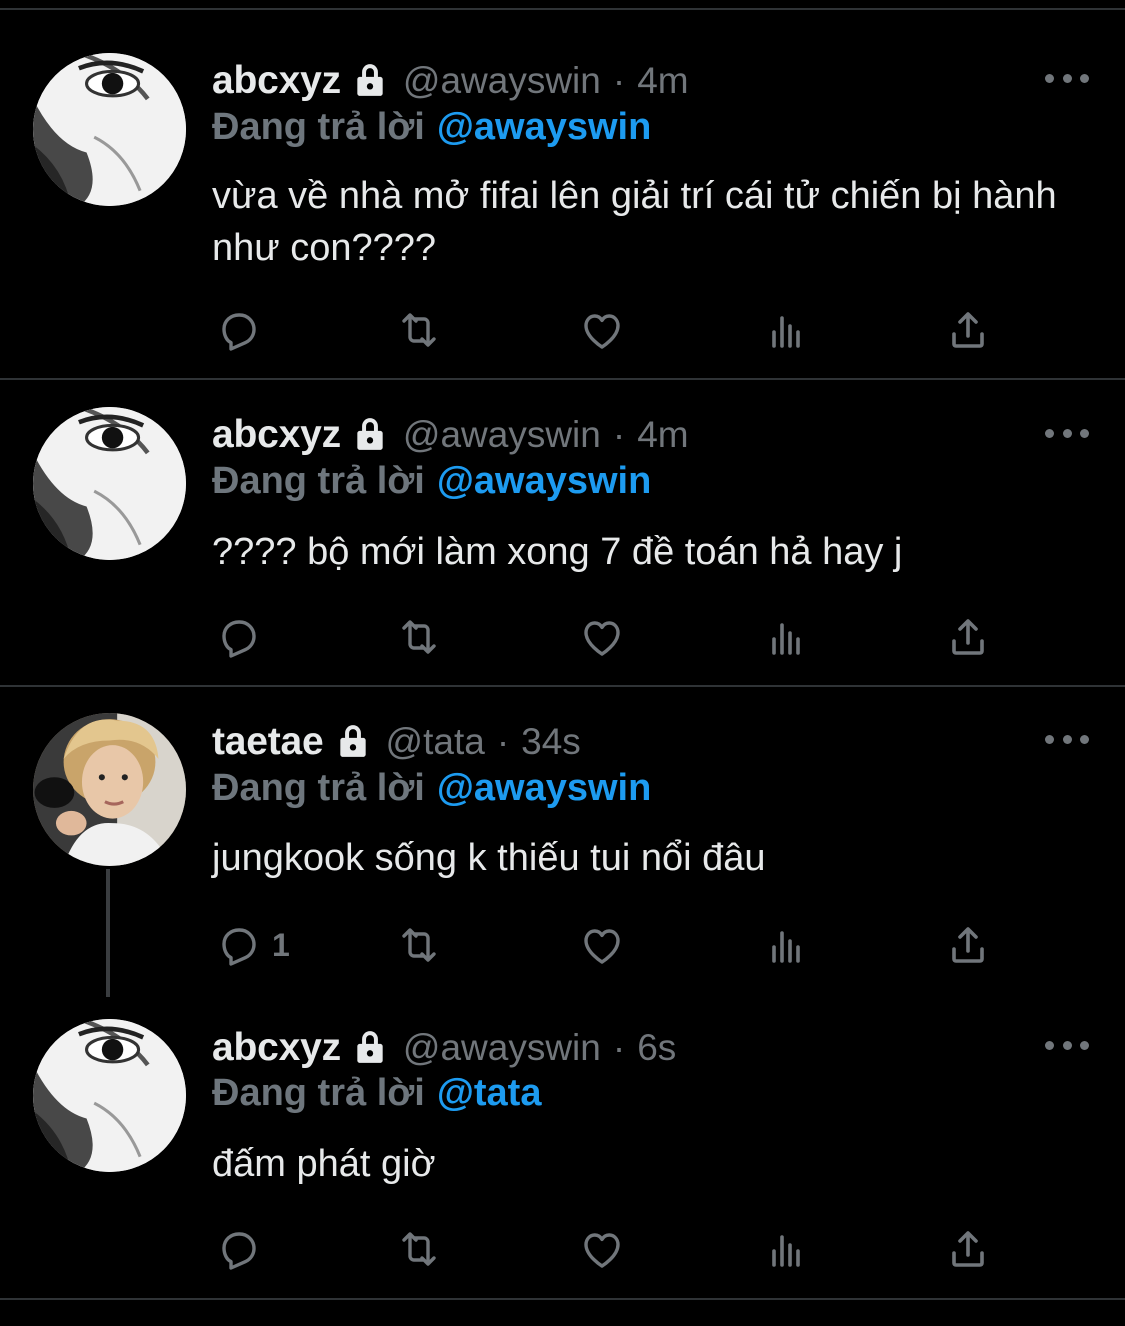 The height and width of the screenshot is (1326, 1125). I want to click on handle: @tata, so click(435, 742).